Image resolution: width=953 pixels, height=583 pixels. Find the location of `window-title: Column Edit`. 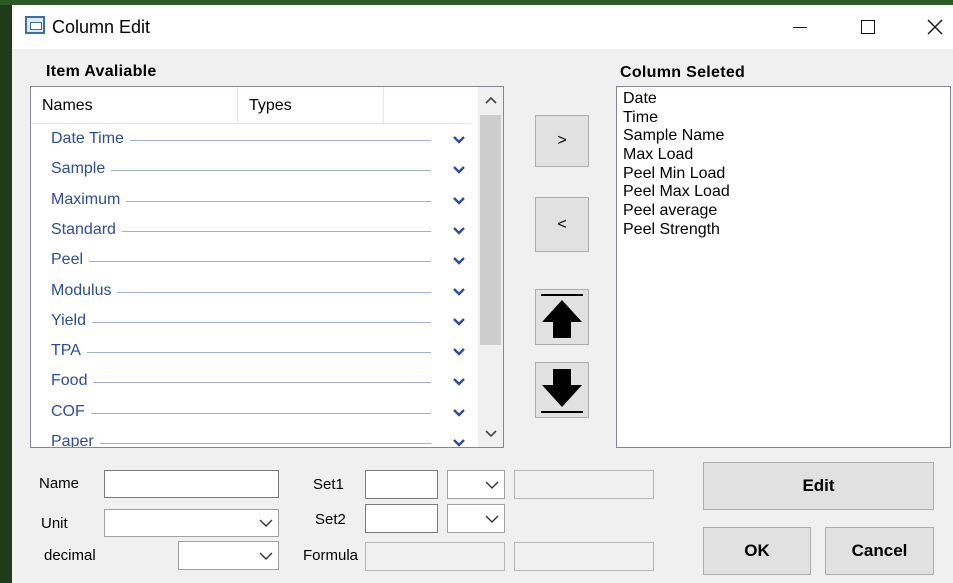

window-title: Column Edit is located at coordinates (101, 27).